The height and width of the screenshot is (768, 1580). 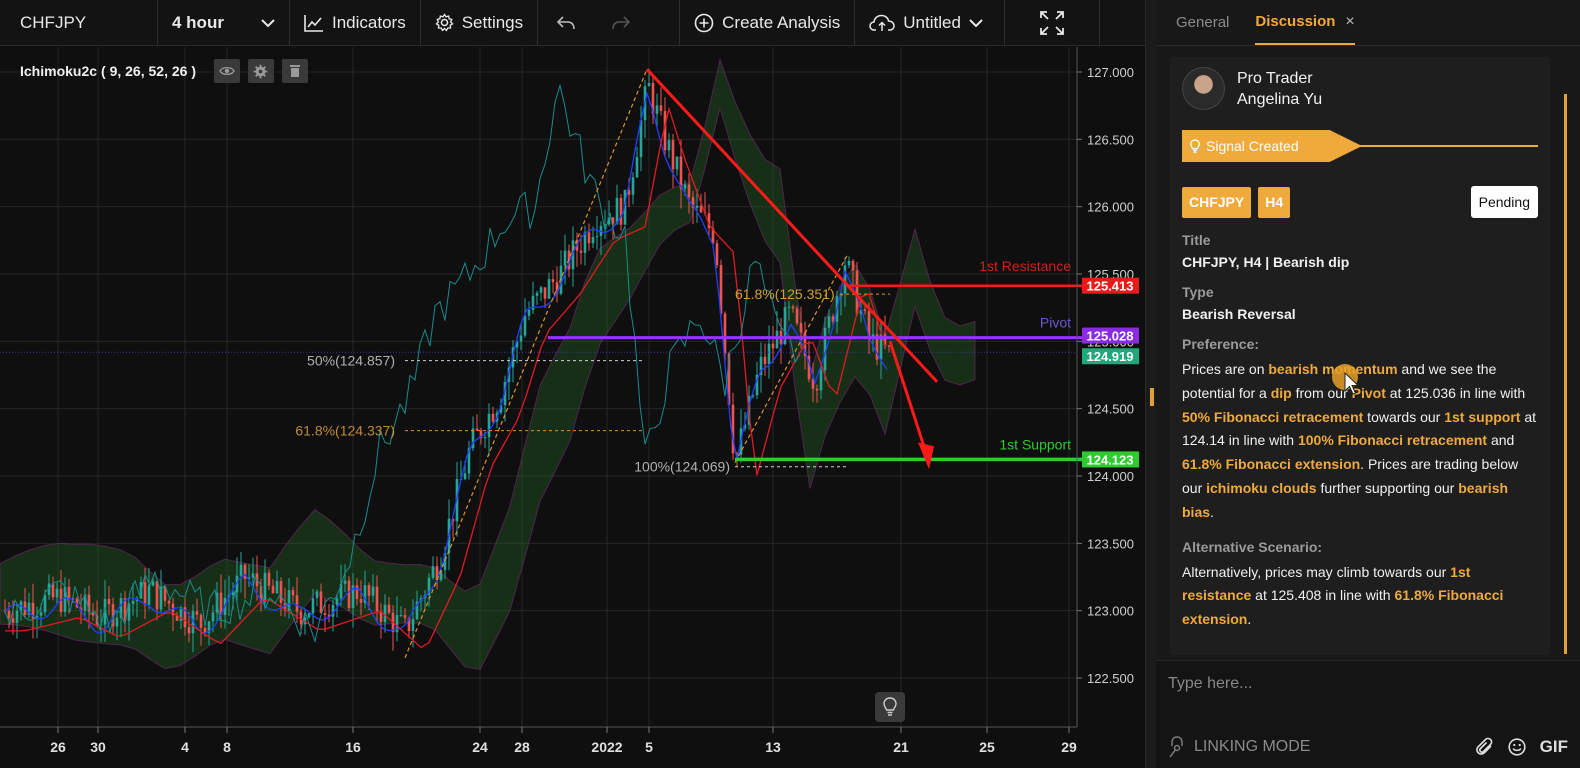 I want to click on text-segment: Prices are on, so click(x=1225, y=369).